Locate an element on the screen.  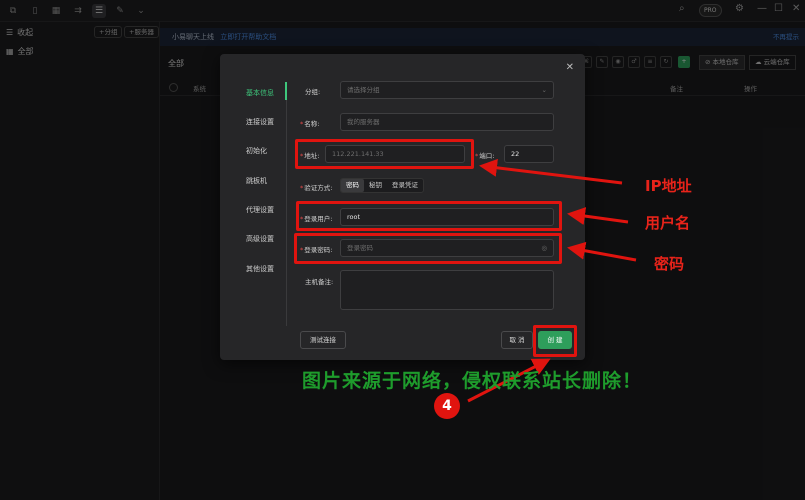
watermark-text: 图片来源于网络，侵权联系站长删除！ is located at coordinates (472, 381).